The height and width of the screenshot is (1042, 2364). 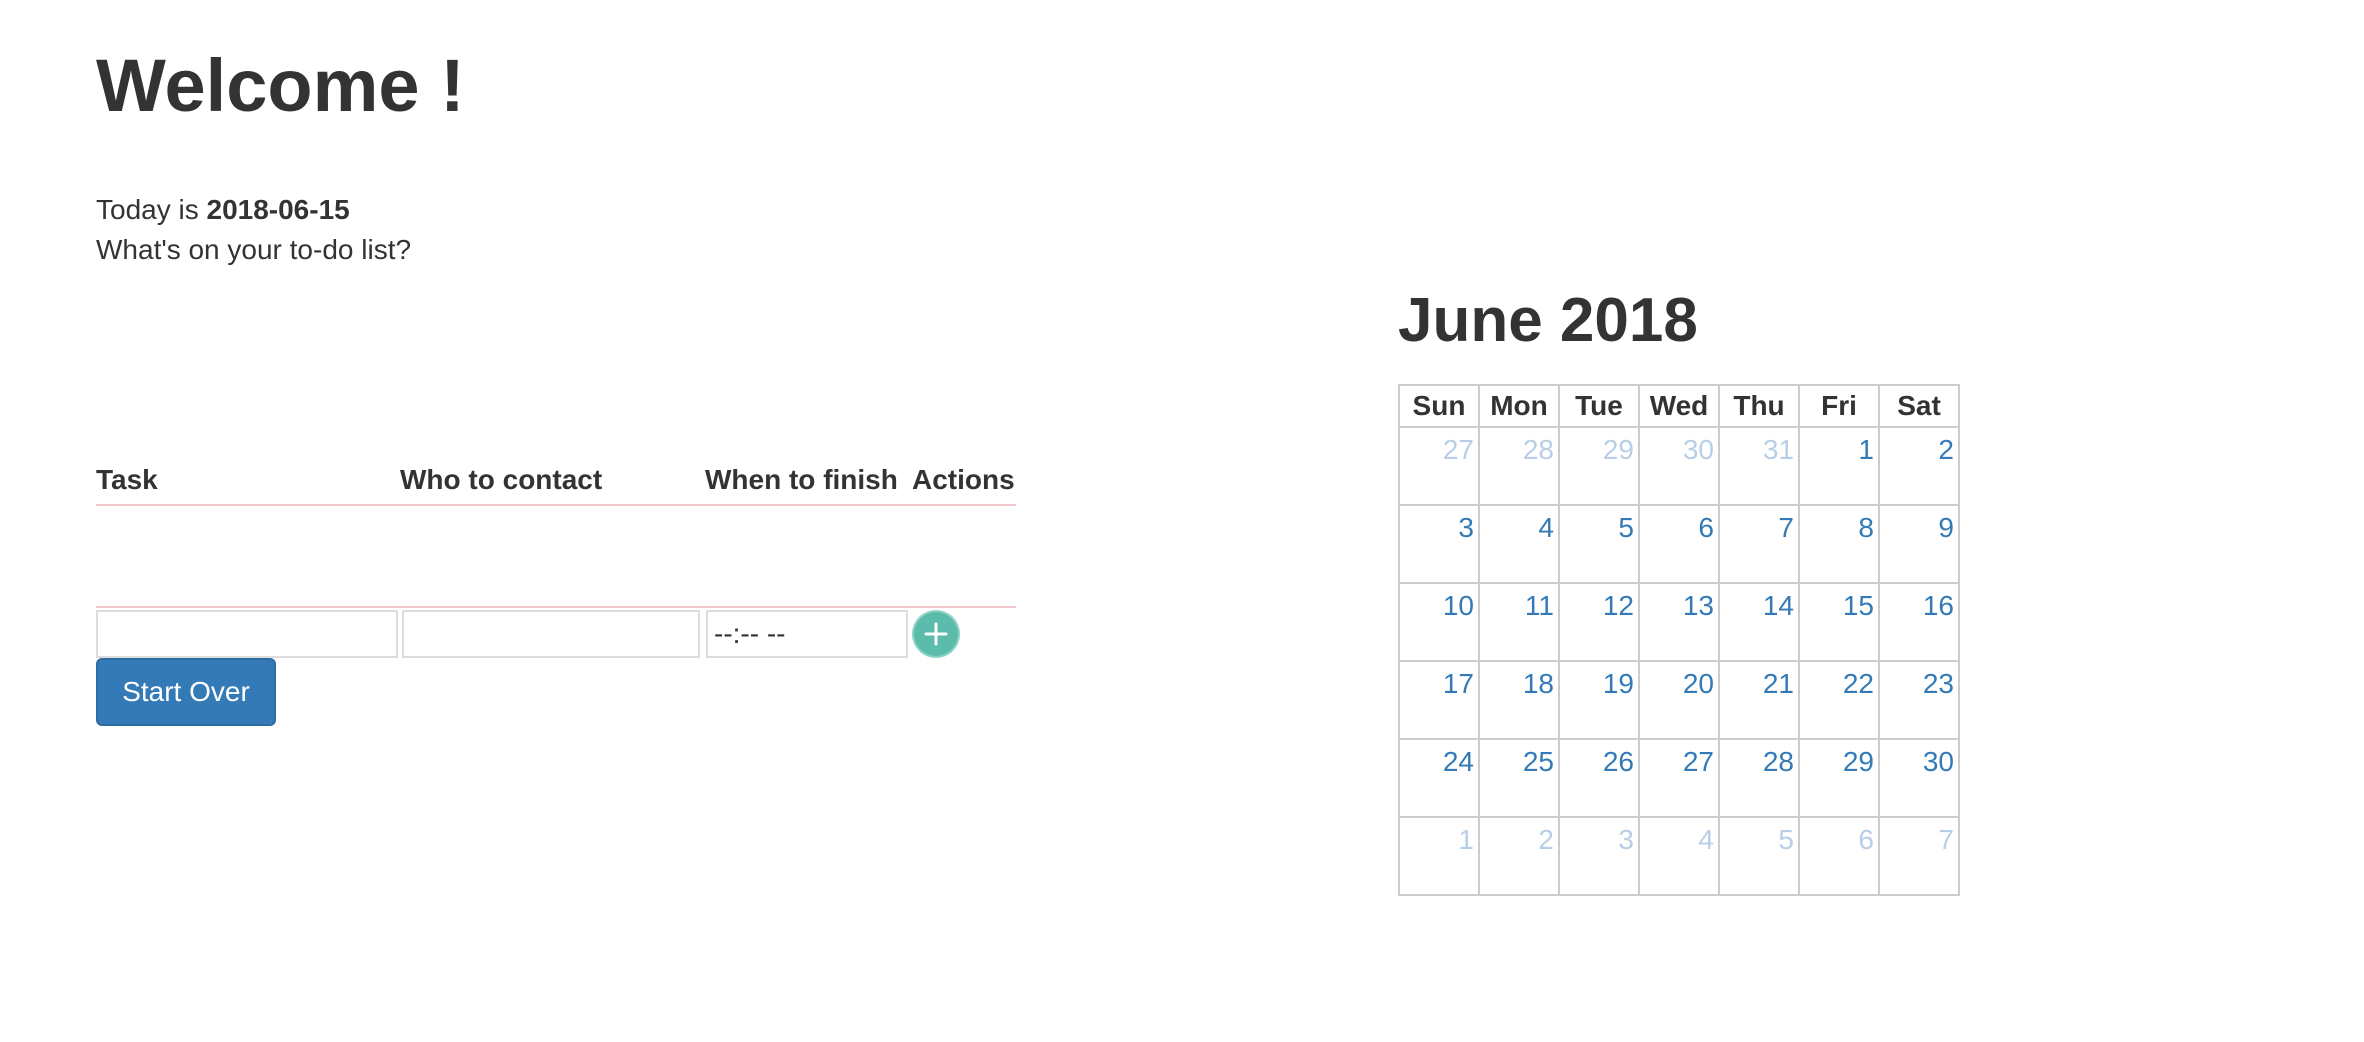 I want to click on calendar-day: 19, so click(x=1599, y=700).